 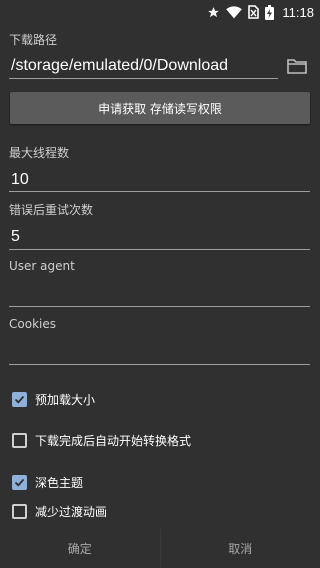 What do you see at coordinates (51, 210) in the screenshot?
I see `retry-count-label: 错误后重试次数` at bounding box center [51, 210].